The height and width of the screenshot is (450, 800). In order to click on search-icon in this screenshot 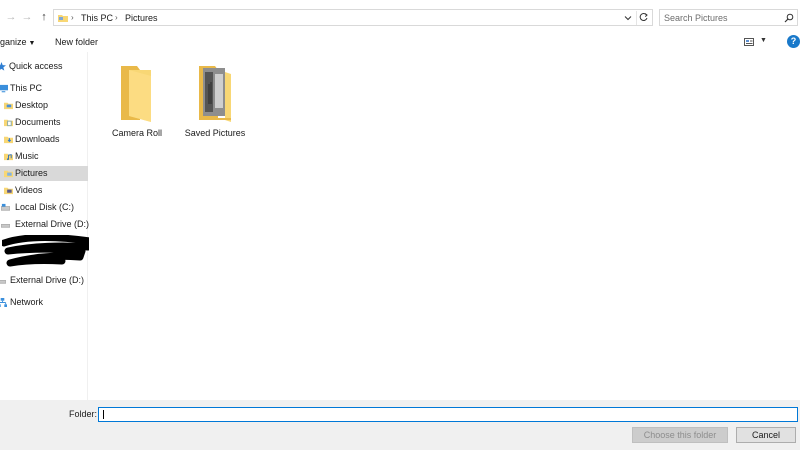, I will do `click(789, 18)`.